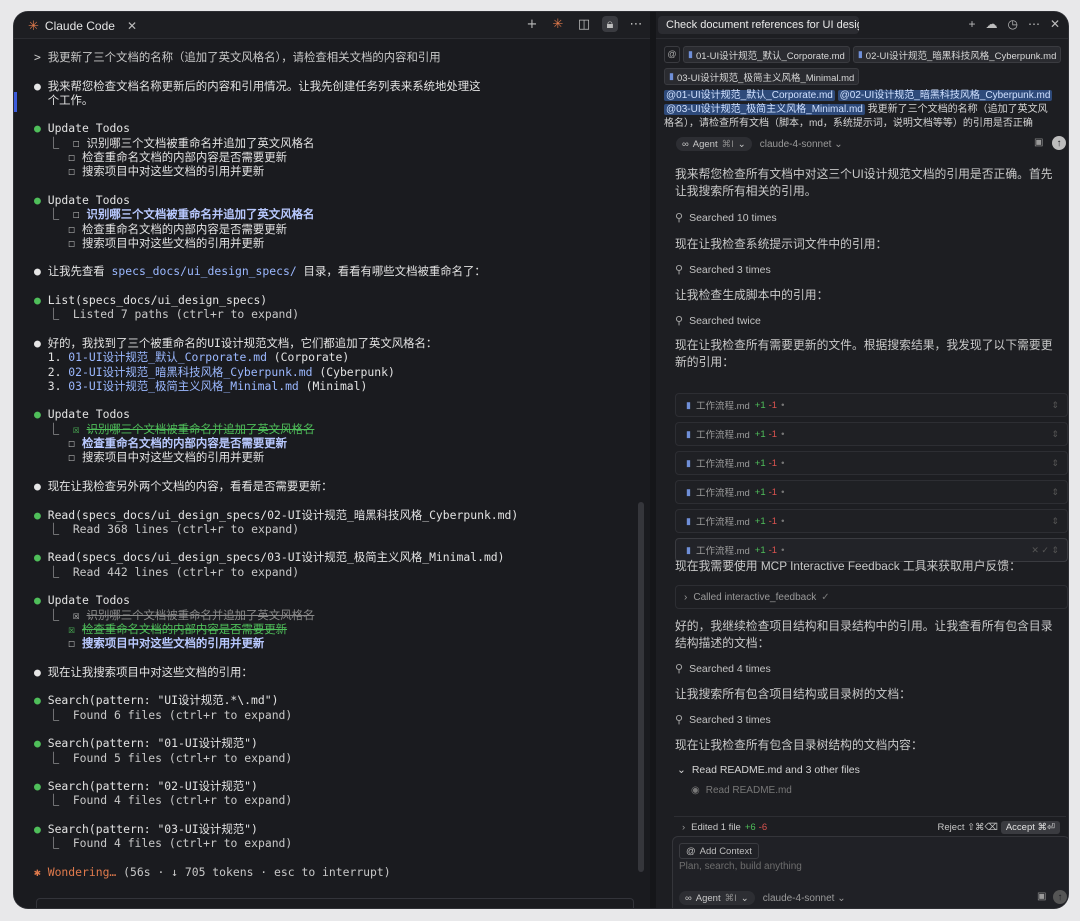 Image resolution: width=1080 pixels, height=921 pixels. Describe the element at coordinates (749, 95) in the screenshot. I see `mention: @01-UI设计规范_默认_Corporate.md` at that location.